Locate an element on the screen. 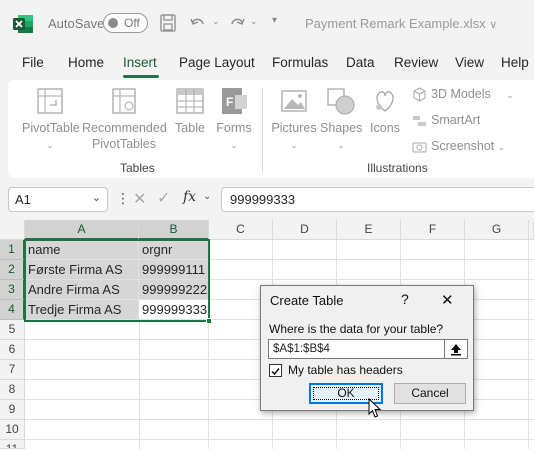 The height and width of the screenshot is (449, 534). tab-view: View is located at coordinates (469, 62).